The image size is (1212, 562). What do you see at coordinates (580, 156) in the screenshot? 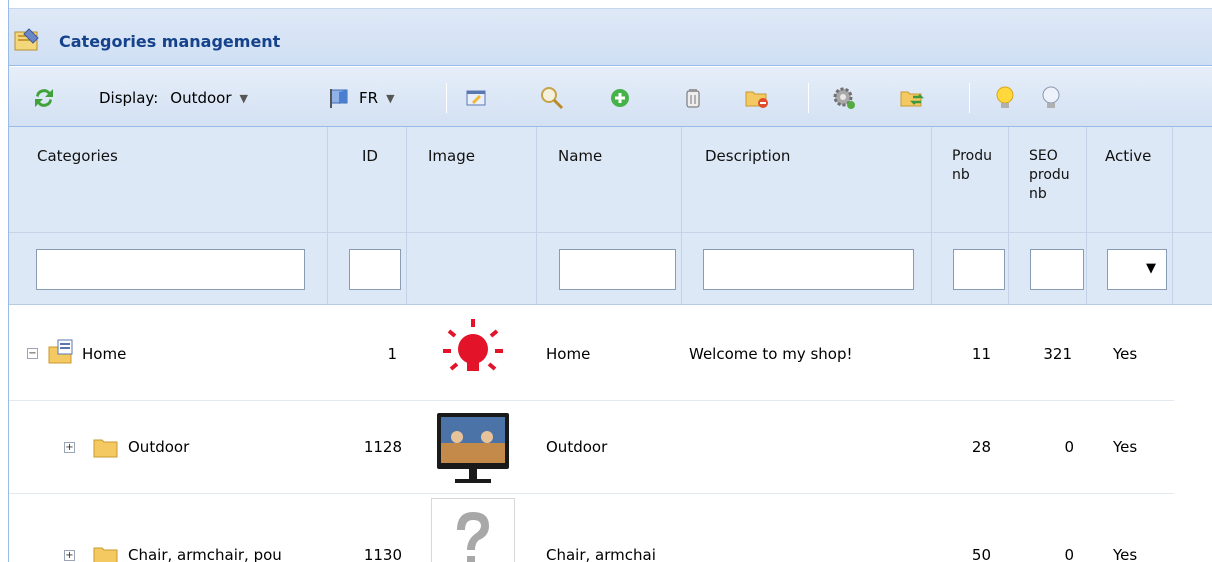
I see `column-header-name: Name` at bounding box center [580, 156].